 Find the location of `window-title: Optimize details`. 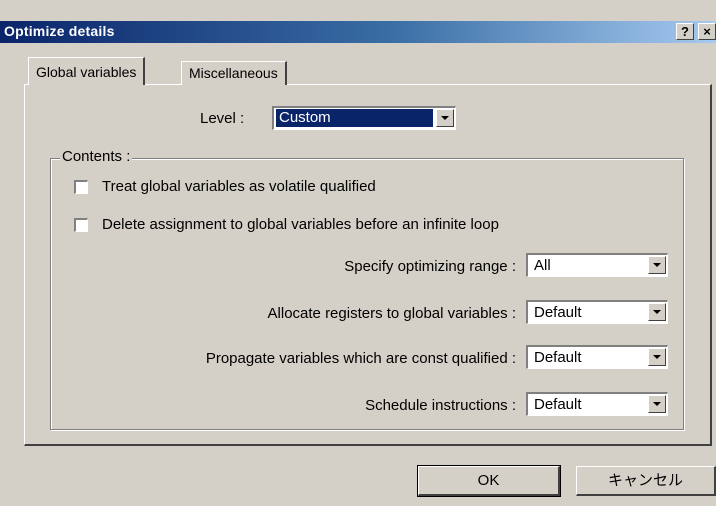

window-title: Optimize details is located at coordinates (59, 31).